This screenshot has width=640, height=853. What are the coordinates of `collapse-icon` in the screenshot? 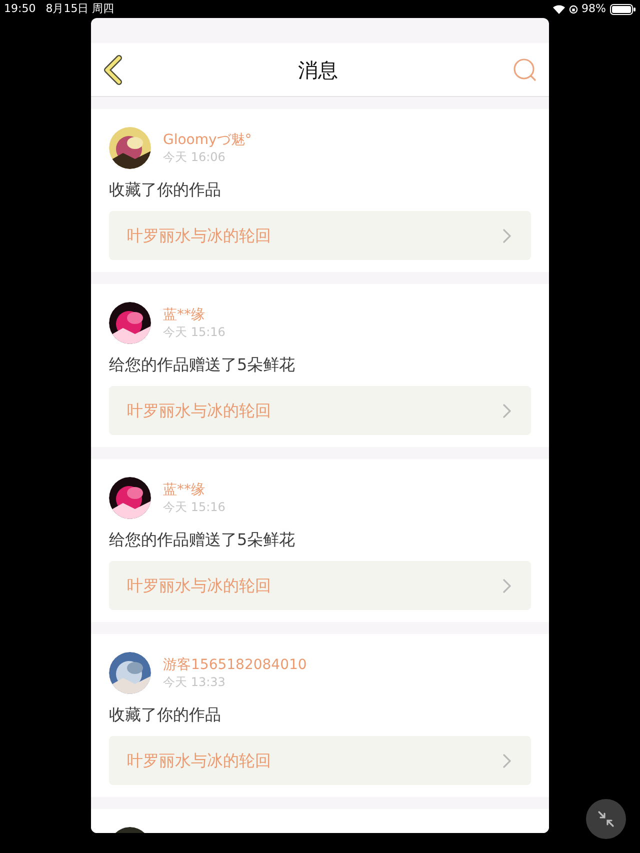 It's located at (606, 819).